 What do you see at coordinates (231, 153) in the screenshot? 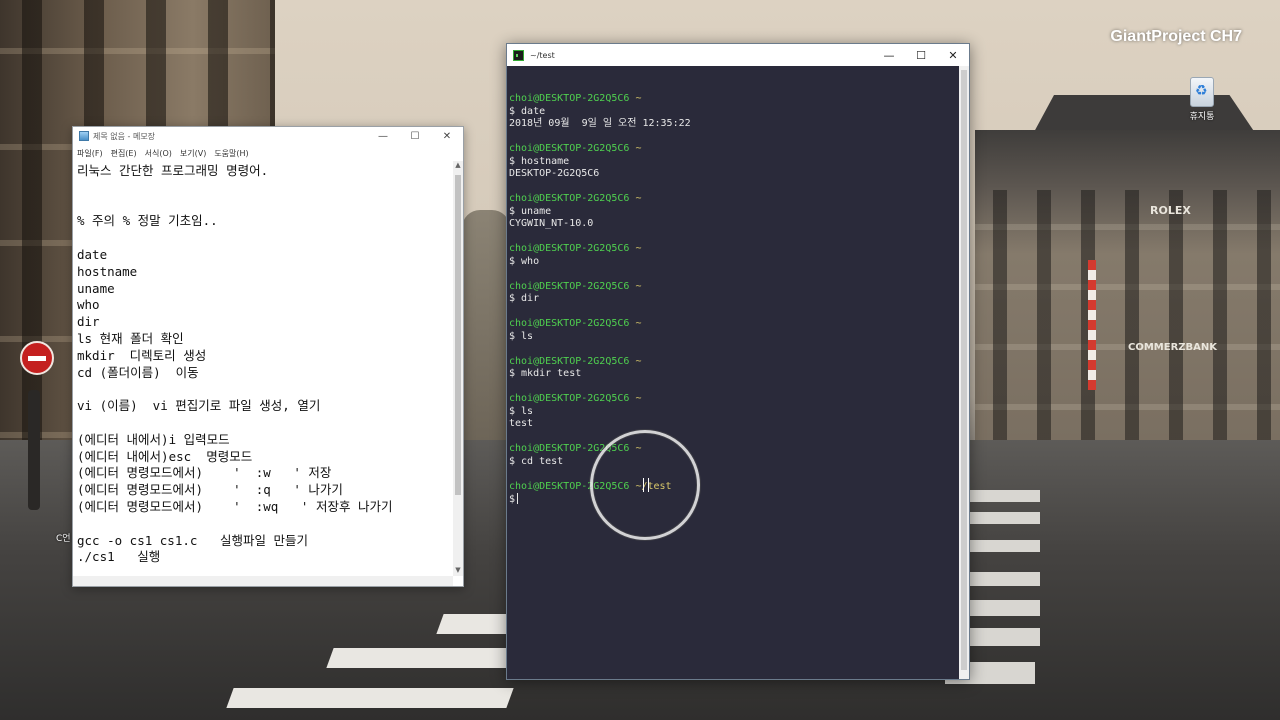
I see `menu-help: 도움말(H)` at bounding box center [231, 153].